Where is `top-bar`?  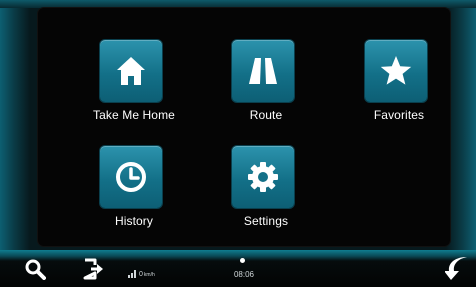
top-bar is located at coordinates (238, 4).